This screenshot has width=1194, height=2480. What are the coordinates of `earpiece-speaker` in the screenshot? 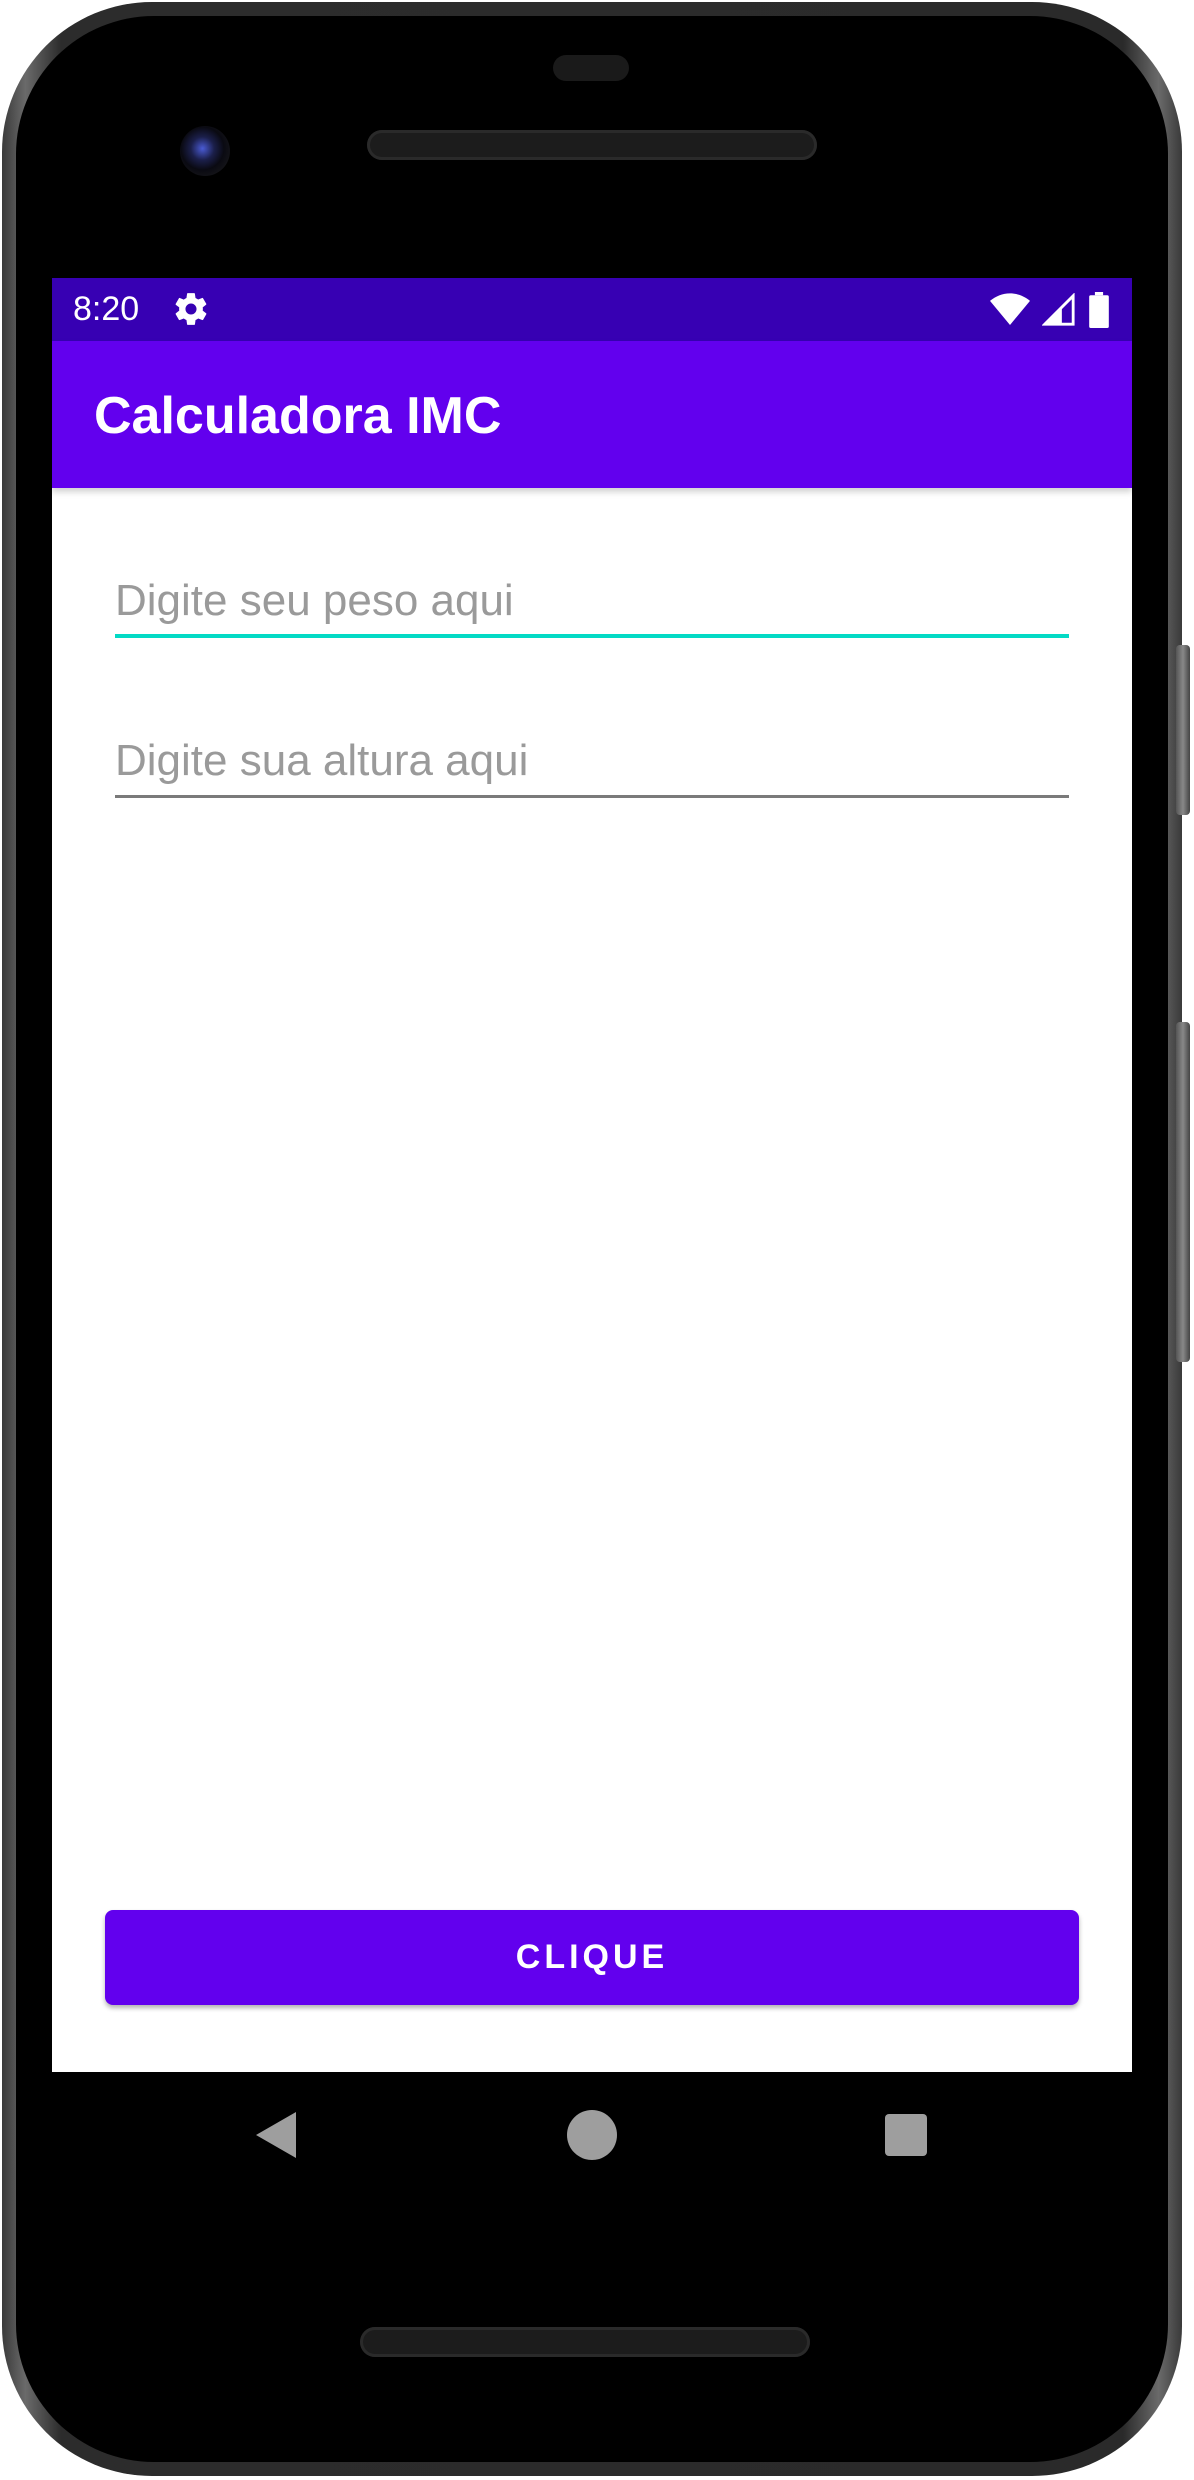 It's located at (592, 145).